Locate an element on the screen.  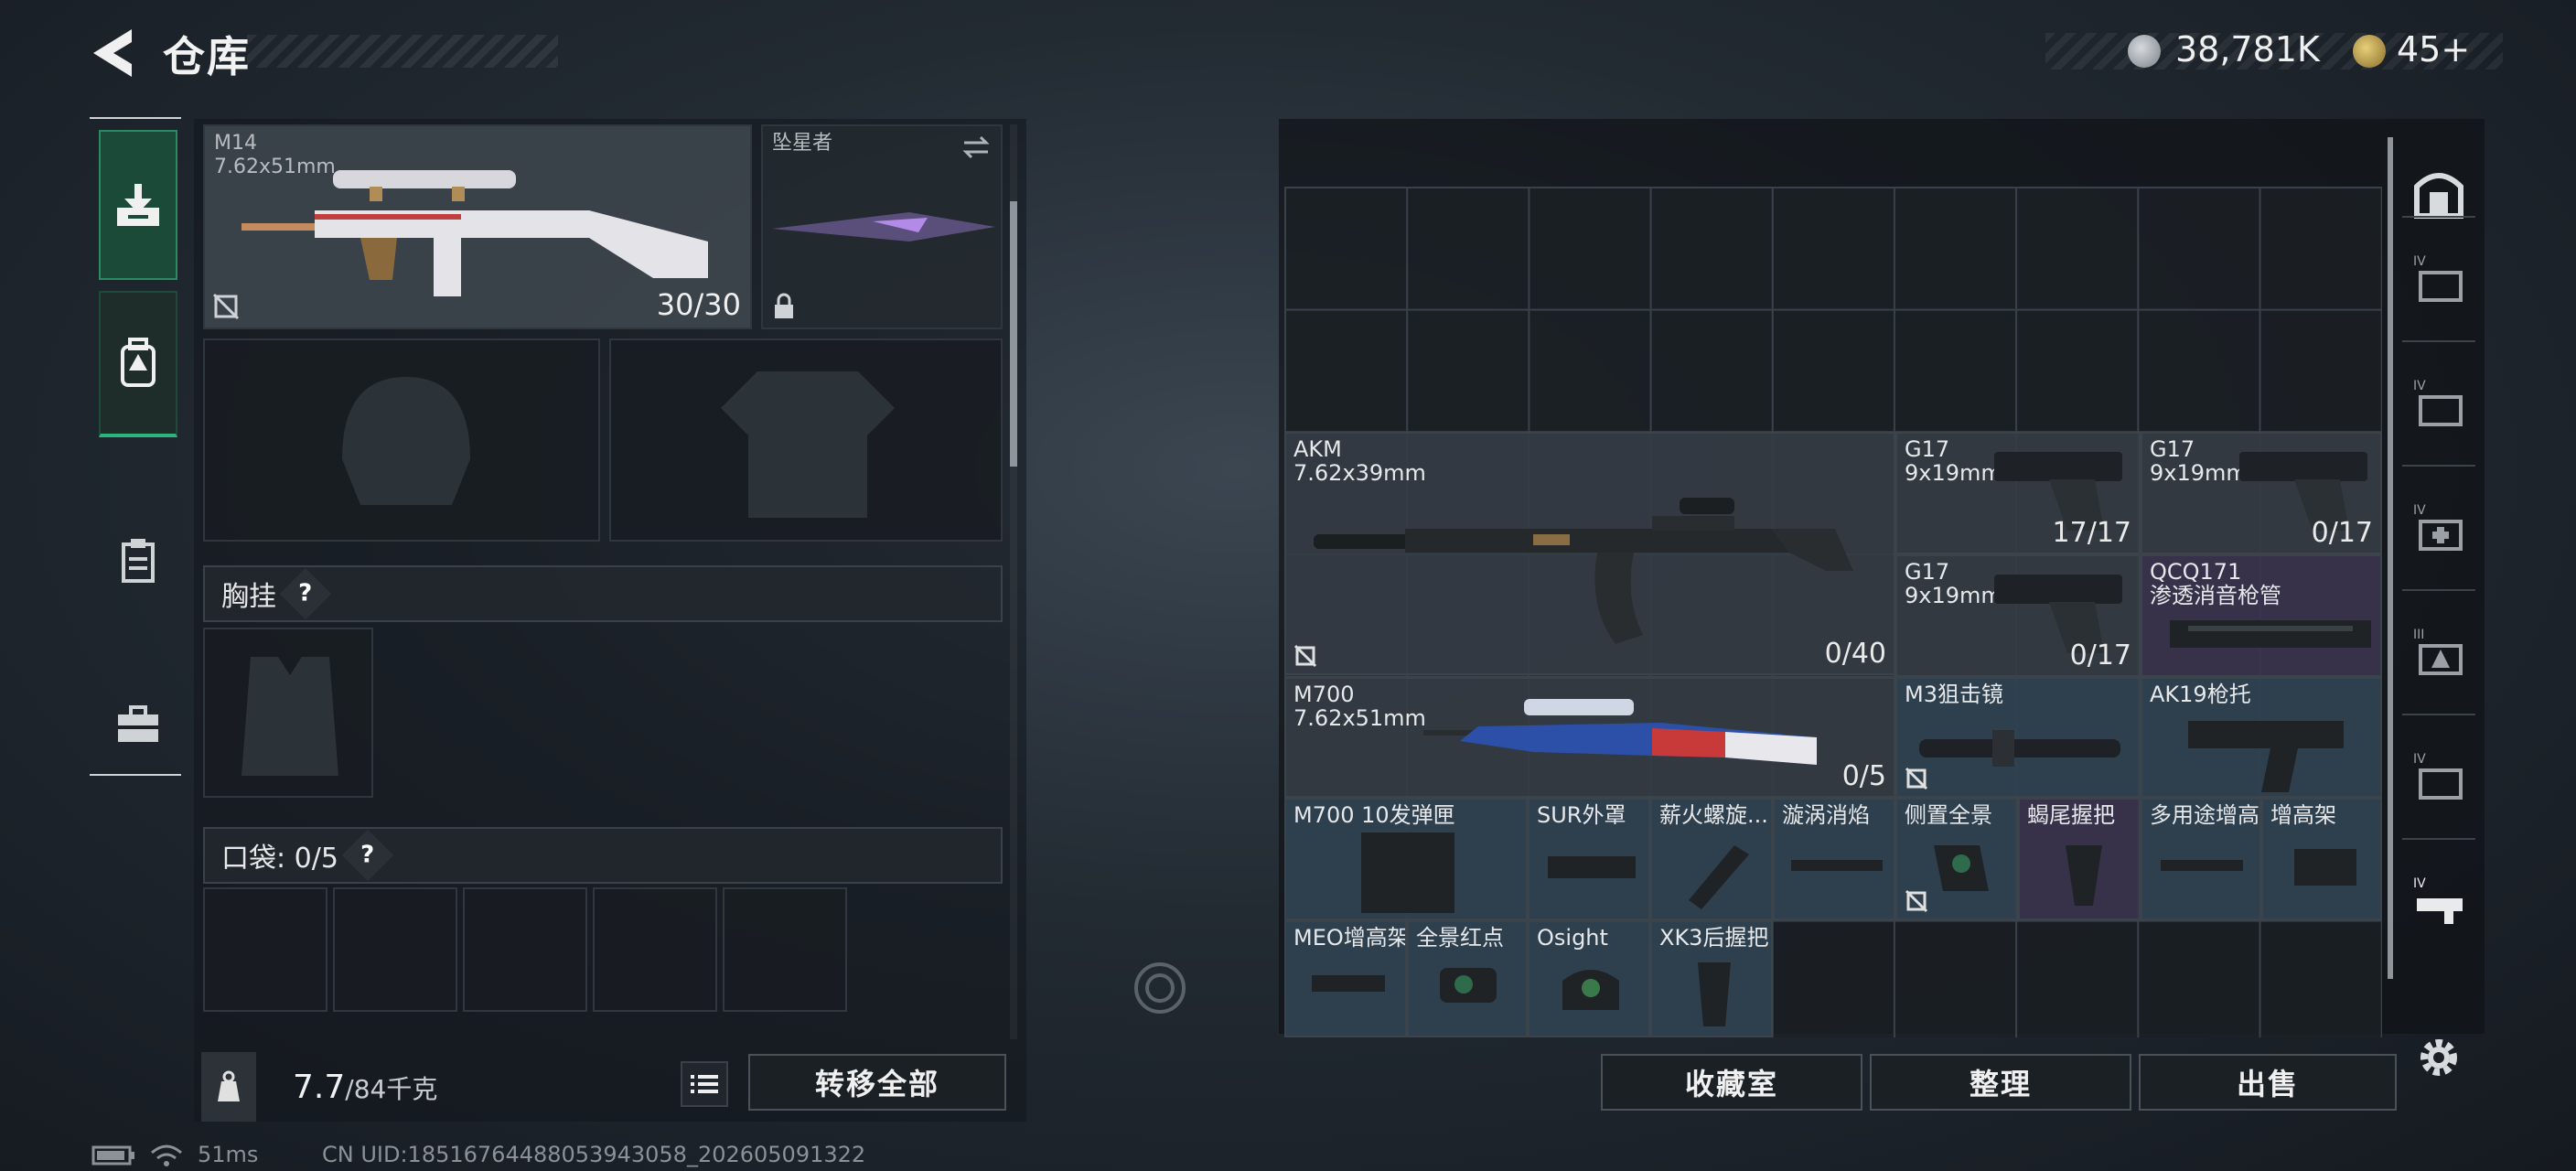
knife-image is located at coordinates (884, 227).